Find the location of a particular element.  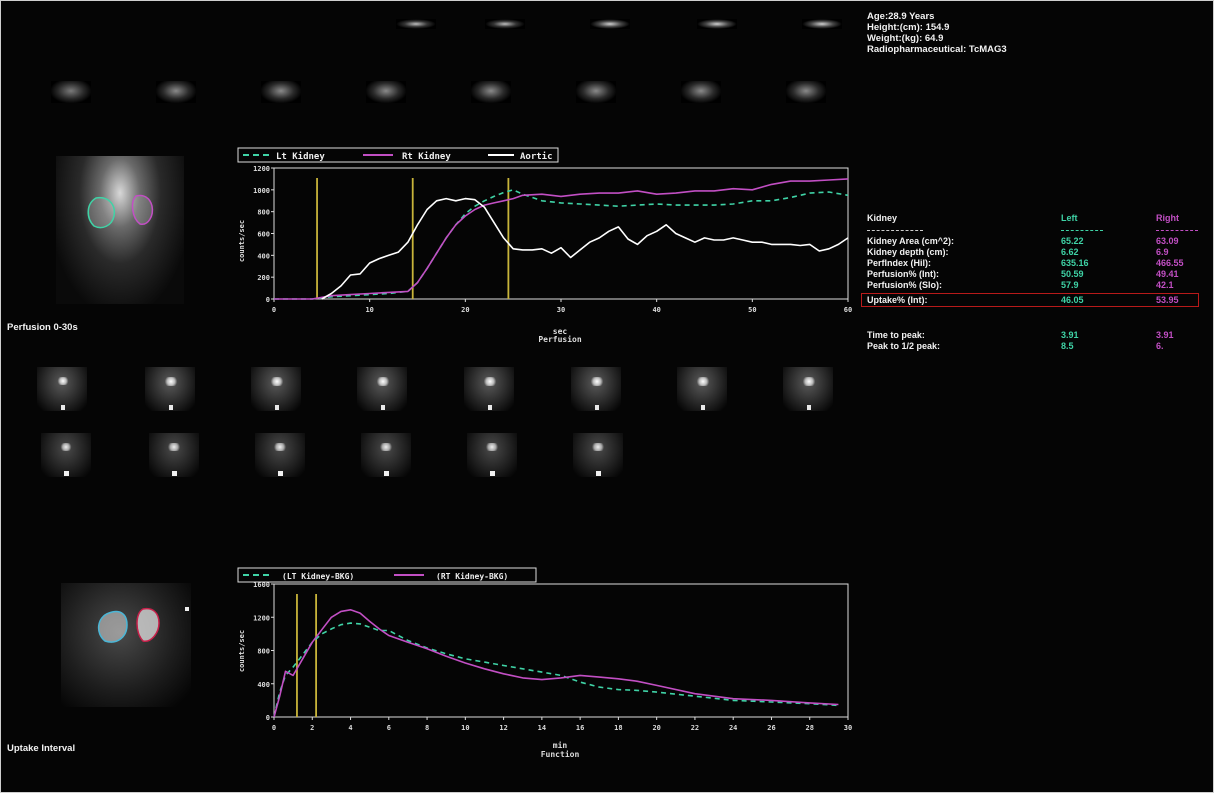

row-label: Uptake% (Int): is located at coordinates (897, 300).